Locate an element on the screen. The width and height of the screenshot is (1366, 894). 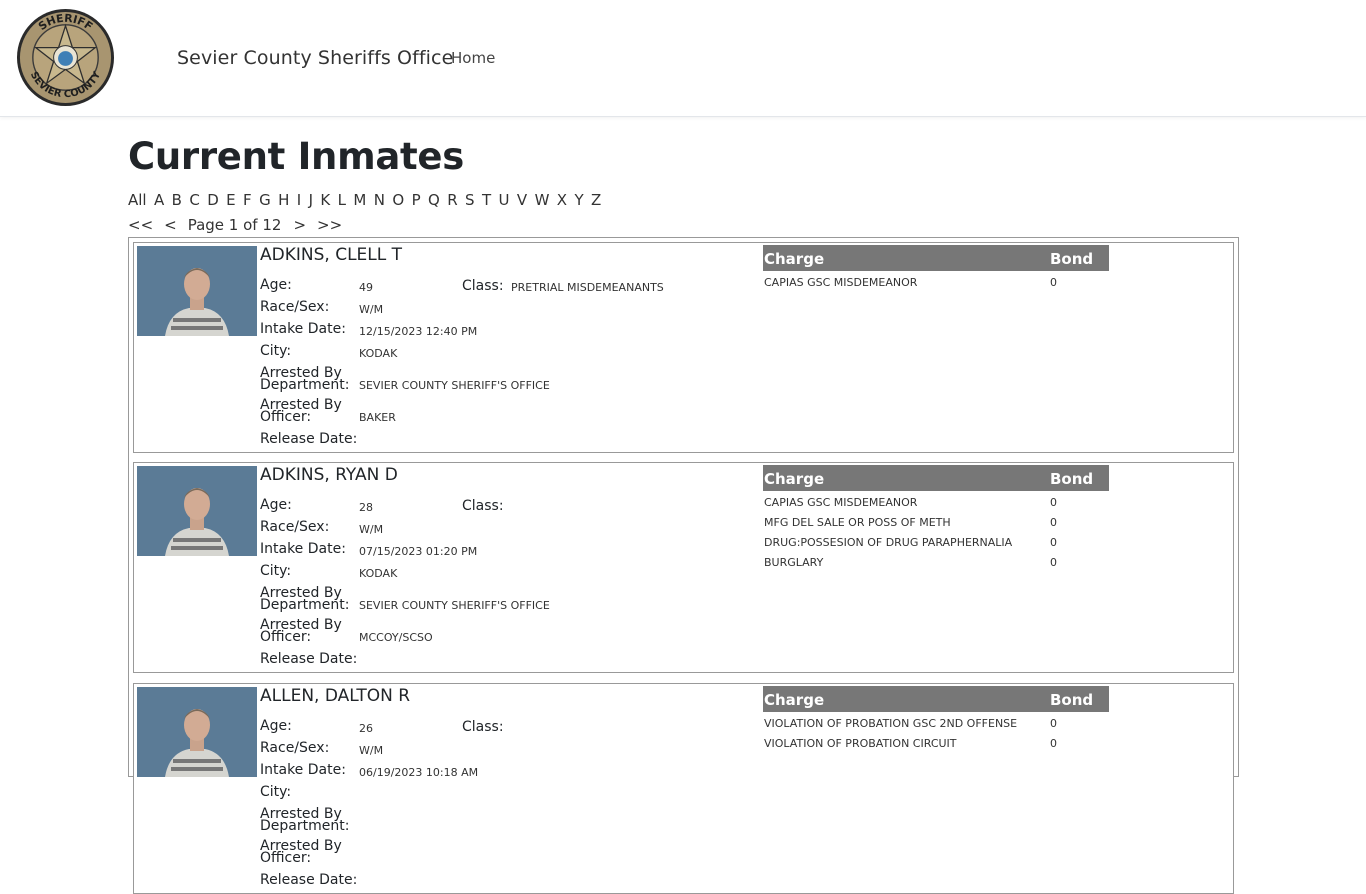
letter-filter-w: W is located at coordinates (542, 201).